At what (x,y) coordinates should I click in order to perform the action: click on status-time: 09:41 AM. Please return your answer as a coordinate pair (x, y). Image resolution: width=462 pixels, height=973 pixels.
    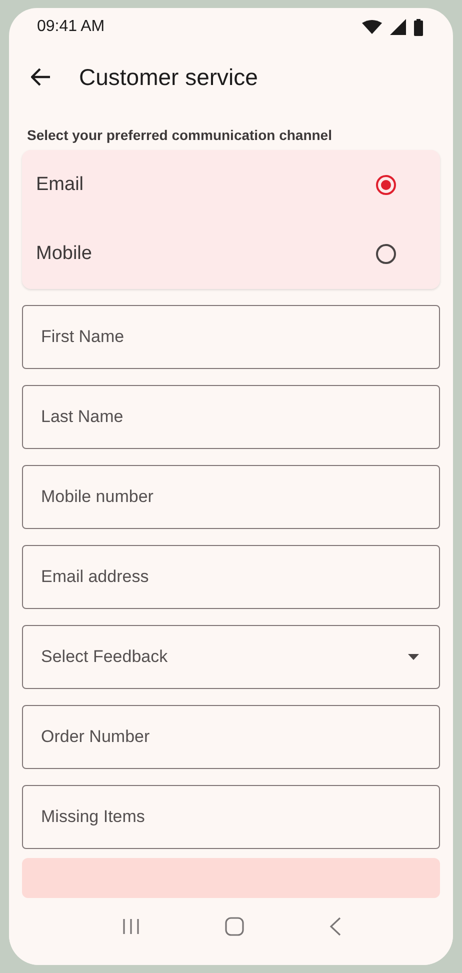
    Looking at the image, I should click on (71, 27).